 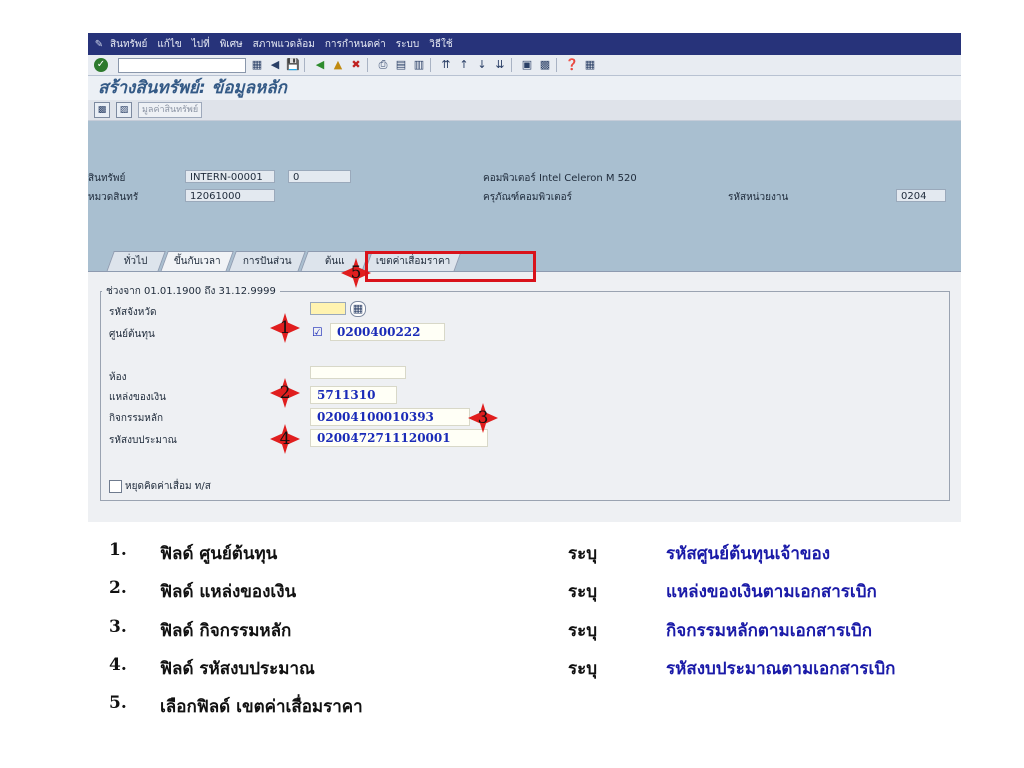 I want to click on instruction-label: ฟิลด์ กิจกรรมหลัก, so click(x=226, y=631).